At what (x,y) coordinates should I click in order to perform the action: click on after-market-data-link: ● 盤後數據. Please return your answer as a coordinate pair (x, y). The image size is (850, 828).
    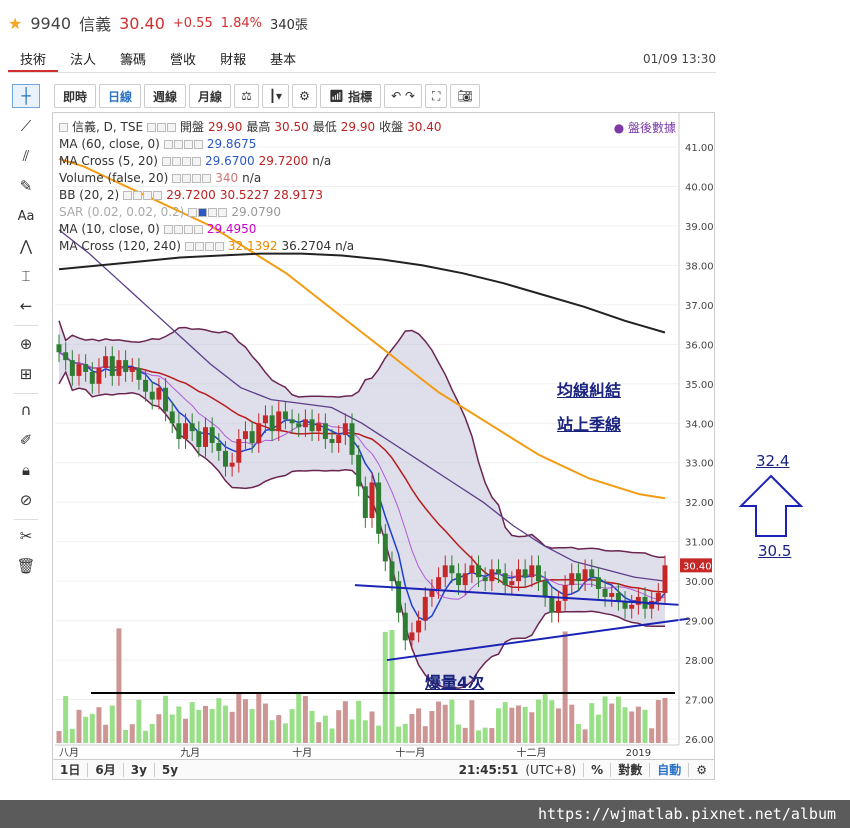
    Looking at the image, I should click on (645, 127).